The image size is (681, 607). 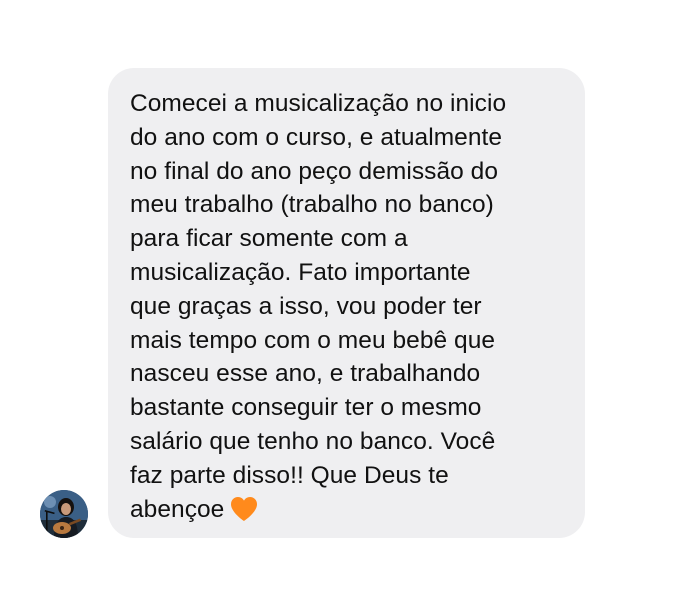 What do you see at coordinates (316, 137) in the screenshot?
I see `message-line: do ano com o curso, e atualmente` at bounding box center [316, 137].